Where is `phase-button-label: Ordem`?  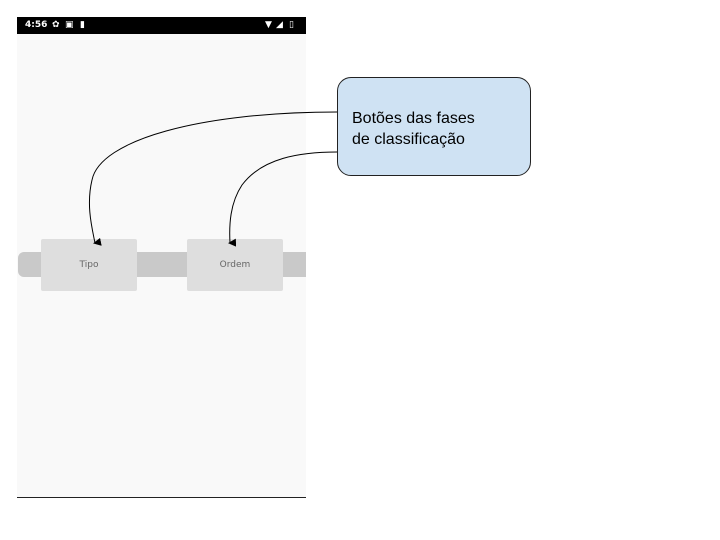
phase-button-label: Ordem is located at coordinates (235, 265).